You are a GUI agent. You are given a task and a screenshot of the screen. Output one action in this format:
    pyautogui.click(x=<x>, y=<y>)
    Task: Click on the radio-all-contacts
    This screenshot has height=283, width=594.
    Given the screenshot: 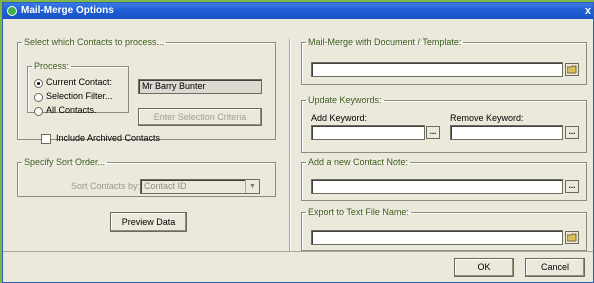 What is the action you would take?
    pyautogui.click(x=38, y=111)
    